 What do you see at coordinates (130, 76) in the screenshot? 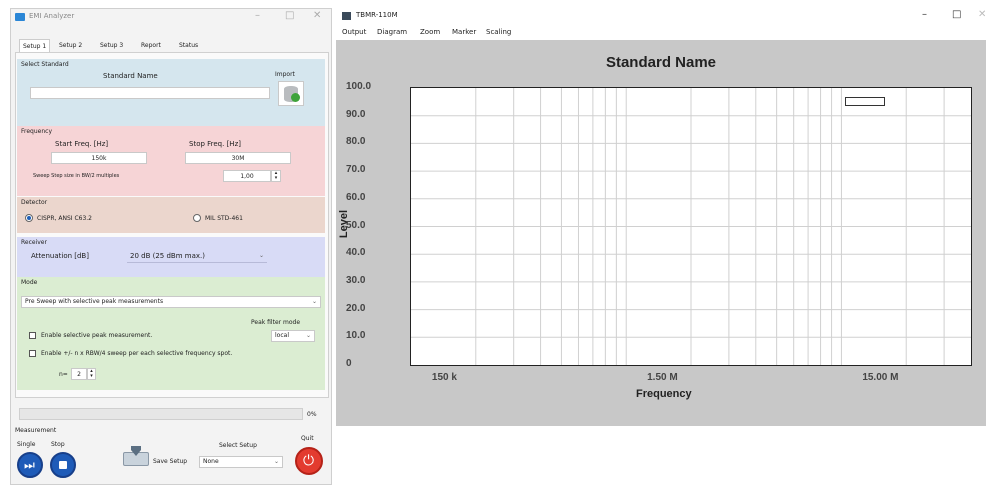
I see `standard-name-label: Standard Name` at bounding box center [130, 76].